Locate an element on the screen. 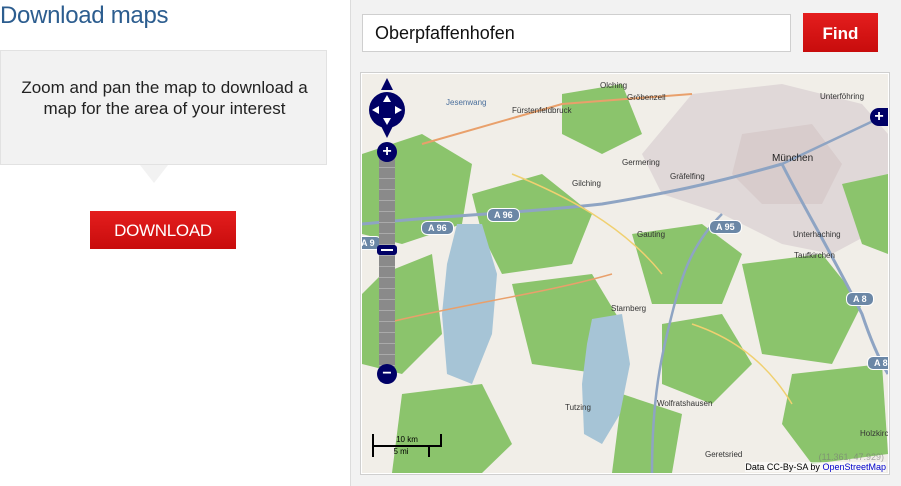 The height and width of the screenshot is (486, 901). attribution-text: Data CC-By-SA by is located at coordinates (782, 467).